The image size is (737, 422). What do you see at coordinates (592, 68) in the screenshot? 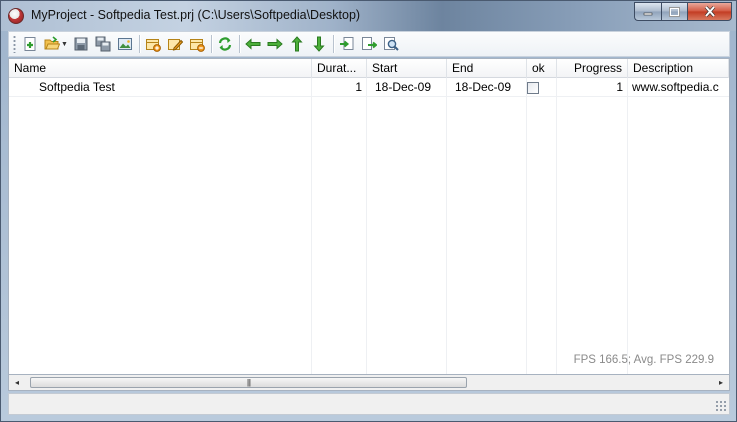
I see `column-header-progress: Progress` at bounding box center [592, 68].